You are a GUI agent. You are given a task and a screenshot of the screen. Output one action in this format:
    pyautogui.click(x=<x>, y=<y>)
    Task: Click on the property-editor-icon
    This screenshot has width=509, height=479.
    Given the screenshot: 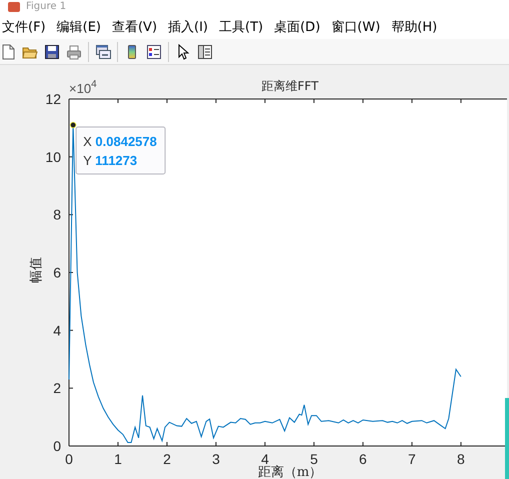 What is the action you would take?
    pyautogui.click(x=205, y=52)
    